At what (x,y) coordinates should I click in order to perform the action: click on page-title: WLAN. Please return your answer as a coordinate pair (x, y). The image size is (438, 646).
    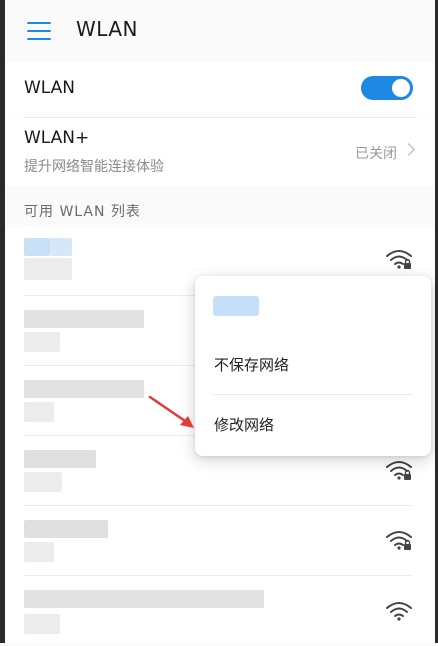
    Looking at the image, I should click on (107, 29).